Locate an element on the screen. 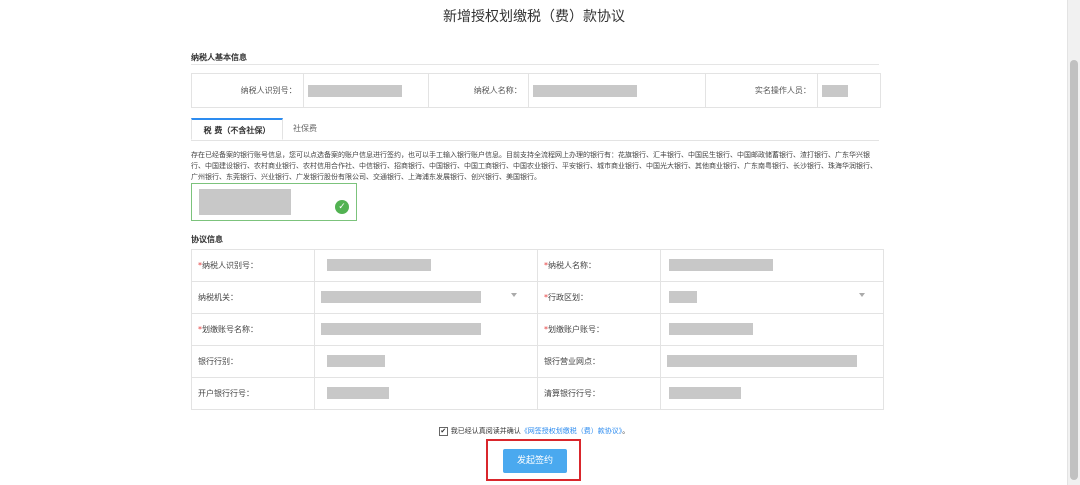 The image size is (1080, 485). tab-social-security: 社保费 is located at coordinates (305, 129).